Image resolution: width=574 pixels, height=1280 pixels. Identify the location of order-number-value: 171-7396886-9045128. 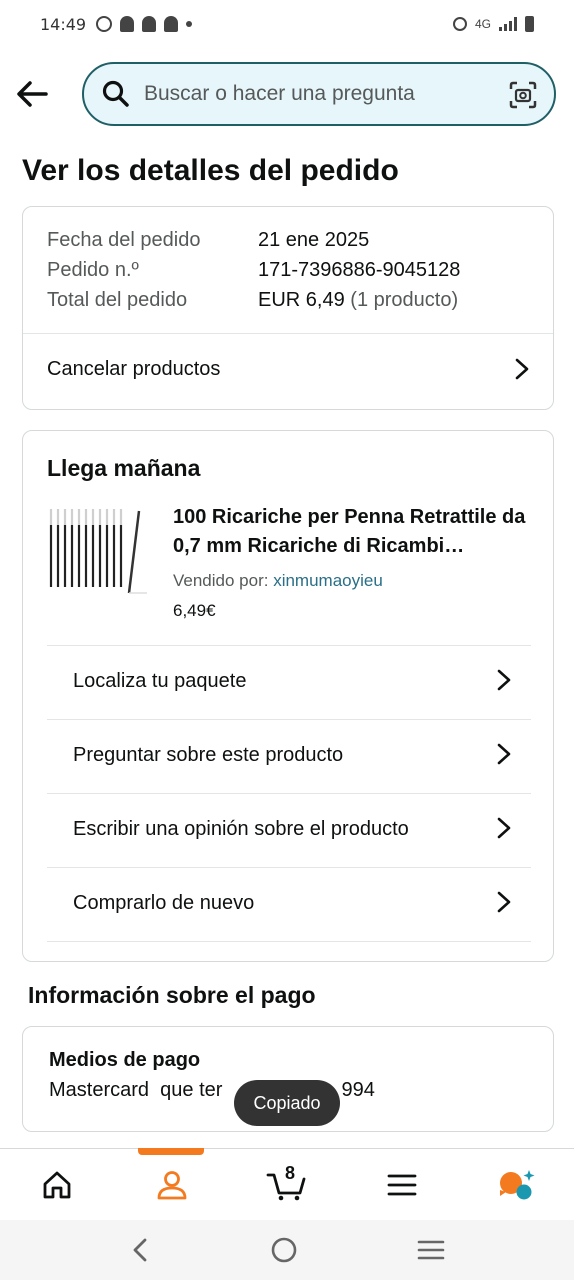
(359, 270).